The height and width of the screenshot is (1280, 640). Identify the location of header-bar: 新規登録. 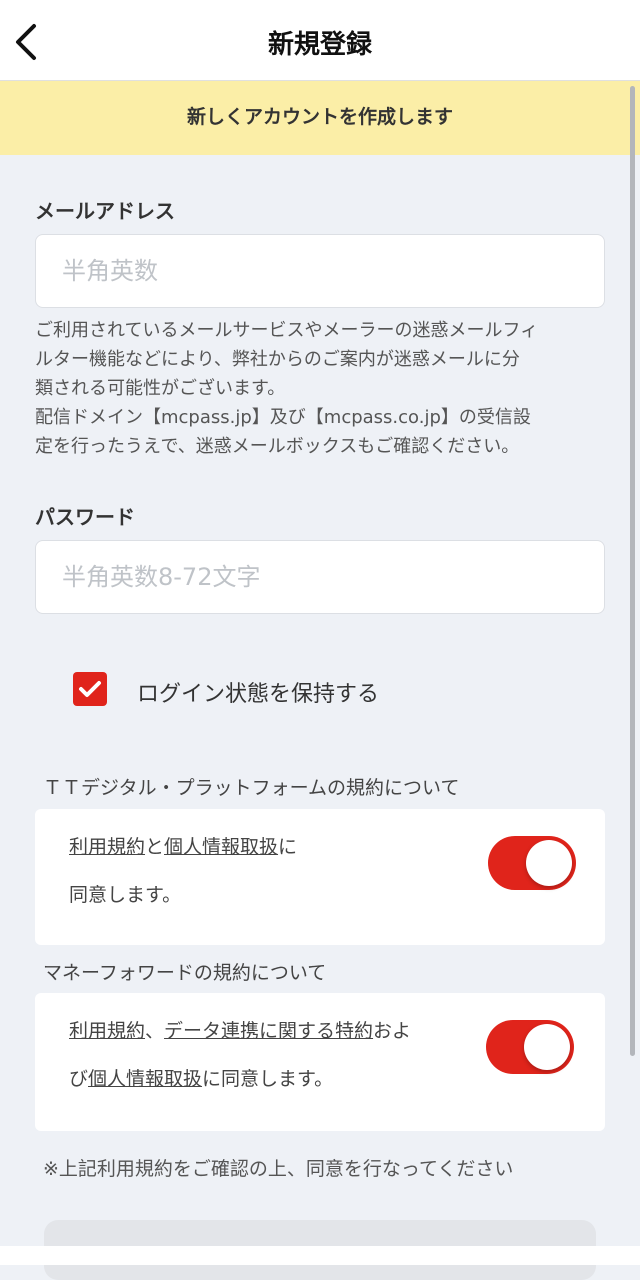
(320, 40).